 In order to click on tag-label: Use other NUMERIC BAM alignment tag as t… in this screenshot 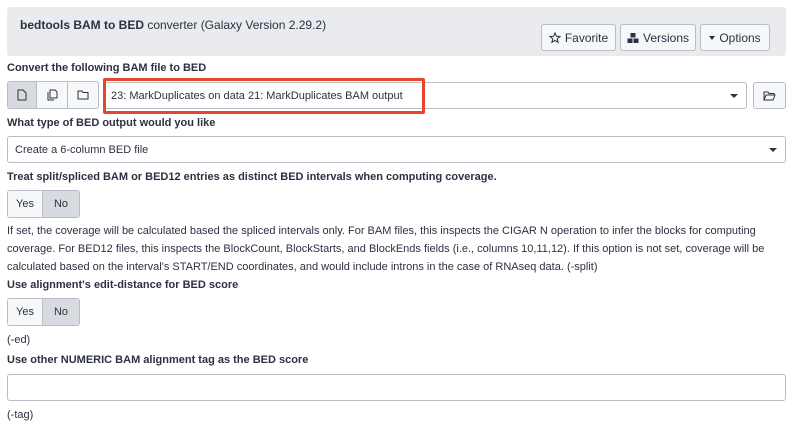, I will do `click(158, 360)`.